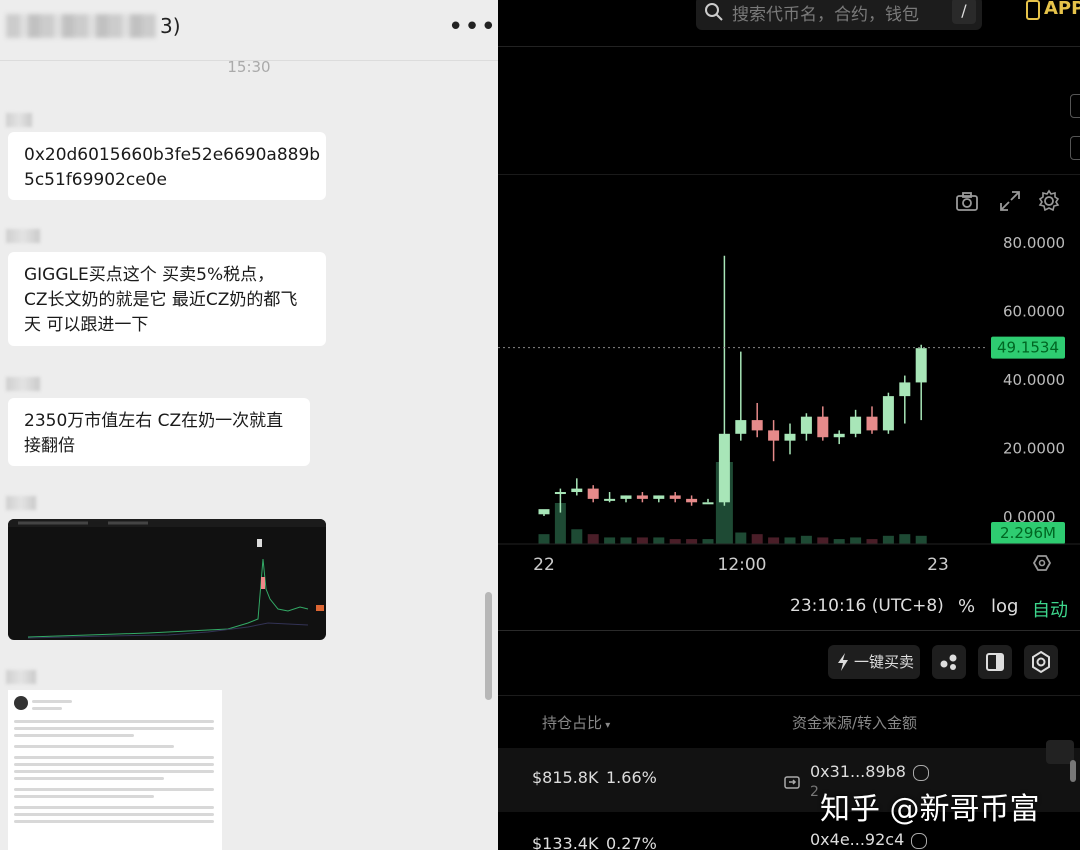 Image resolution: width=1080 pixels, height=850 pixels. I want to click on column-header-label: 持仓占比, so click(572, 723).